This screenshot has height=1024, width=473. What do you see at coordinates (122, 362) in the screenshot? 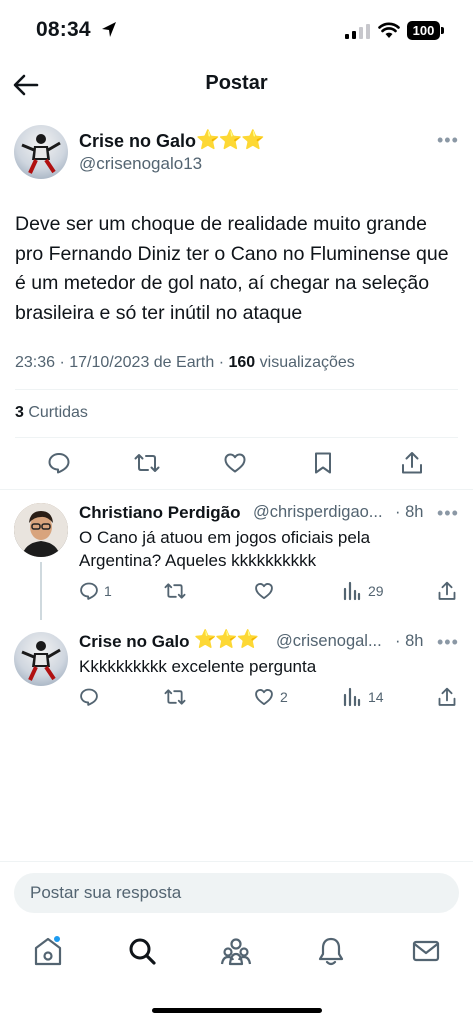
I see `tweet-timestamp: 23:36 · 17/10/2023 de Earth ·` at bounding box center [122, 362].